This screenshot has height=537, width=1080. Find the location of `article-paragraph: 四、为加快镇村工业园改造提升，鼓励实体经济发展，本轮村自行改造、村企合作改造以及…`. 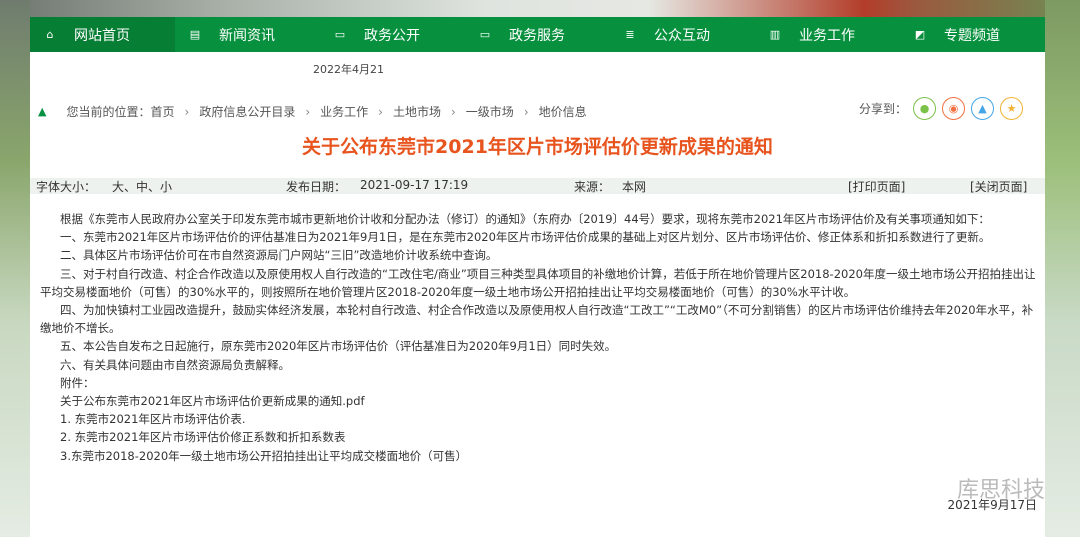

article-paragraph: 四、为加快镇村工业园改造提升，鼓励实体经济发展，本轮村自行改造、村企合作改造以及… is located at coordinates (537, 319).